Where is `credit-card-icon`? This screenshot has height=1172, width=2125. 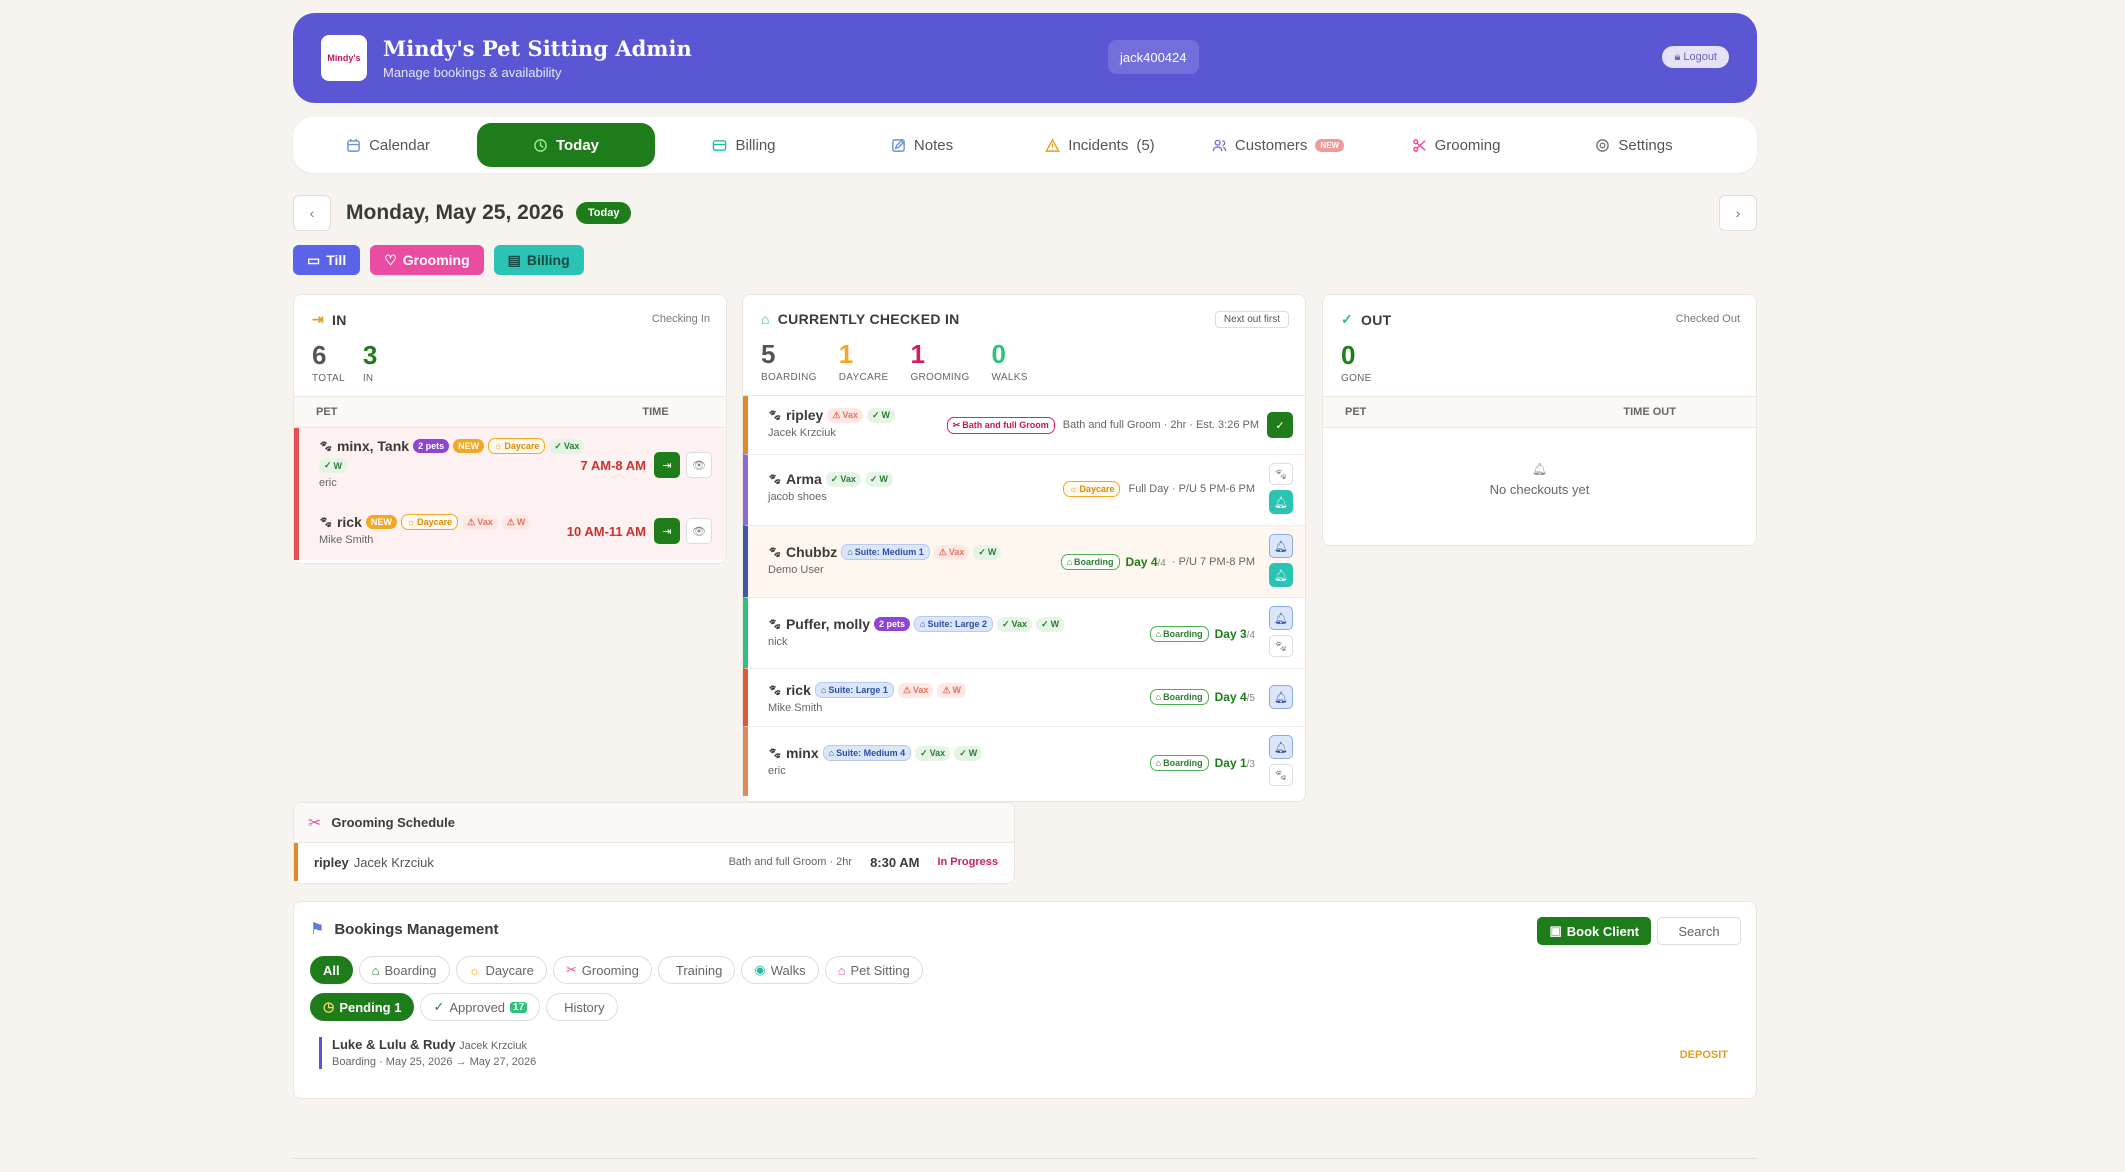
credit-card-icon is located at coordinates (720, 145).